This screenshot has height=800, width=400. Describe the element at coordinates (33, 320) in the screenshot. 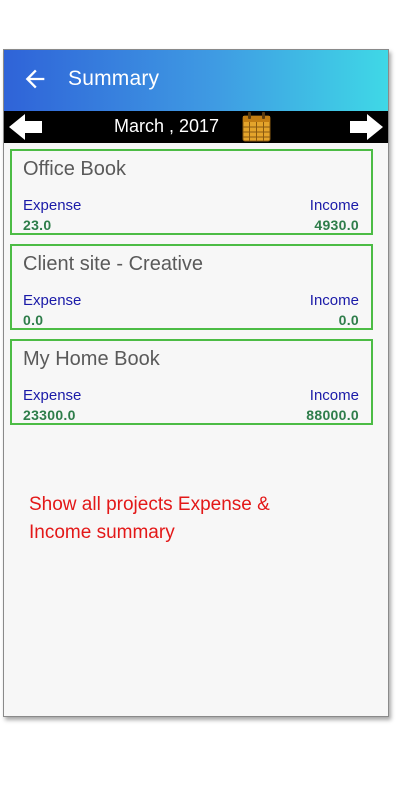

I see `expense-value: 0.0` at that location.